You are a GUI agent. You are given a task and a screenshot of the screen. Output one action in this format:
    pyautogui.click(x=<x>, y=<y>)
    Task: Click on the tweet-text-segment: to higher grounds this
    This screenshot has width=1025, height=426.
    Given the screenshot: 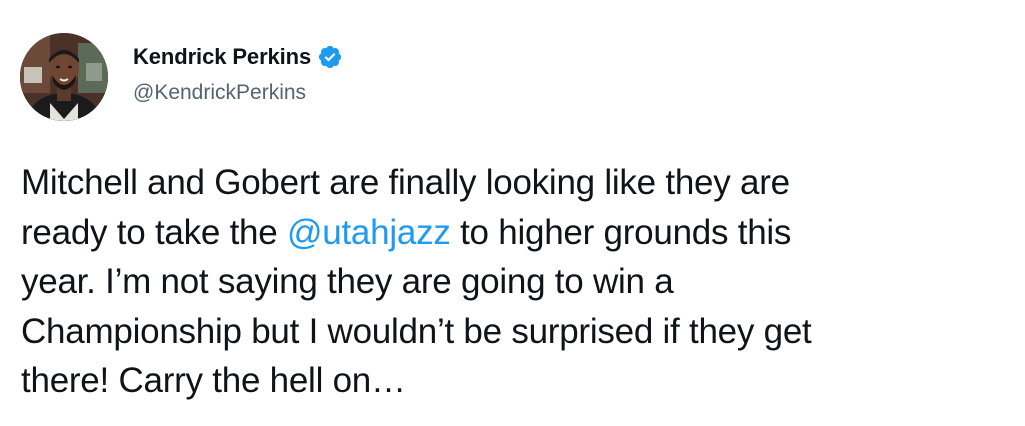 What is the action you would take?
    pyautogui.click(x=621, y=232)
    